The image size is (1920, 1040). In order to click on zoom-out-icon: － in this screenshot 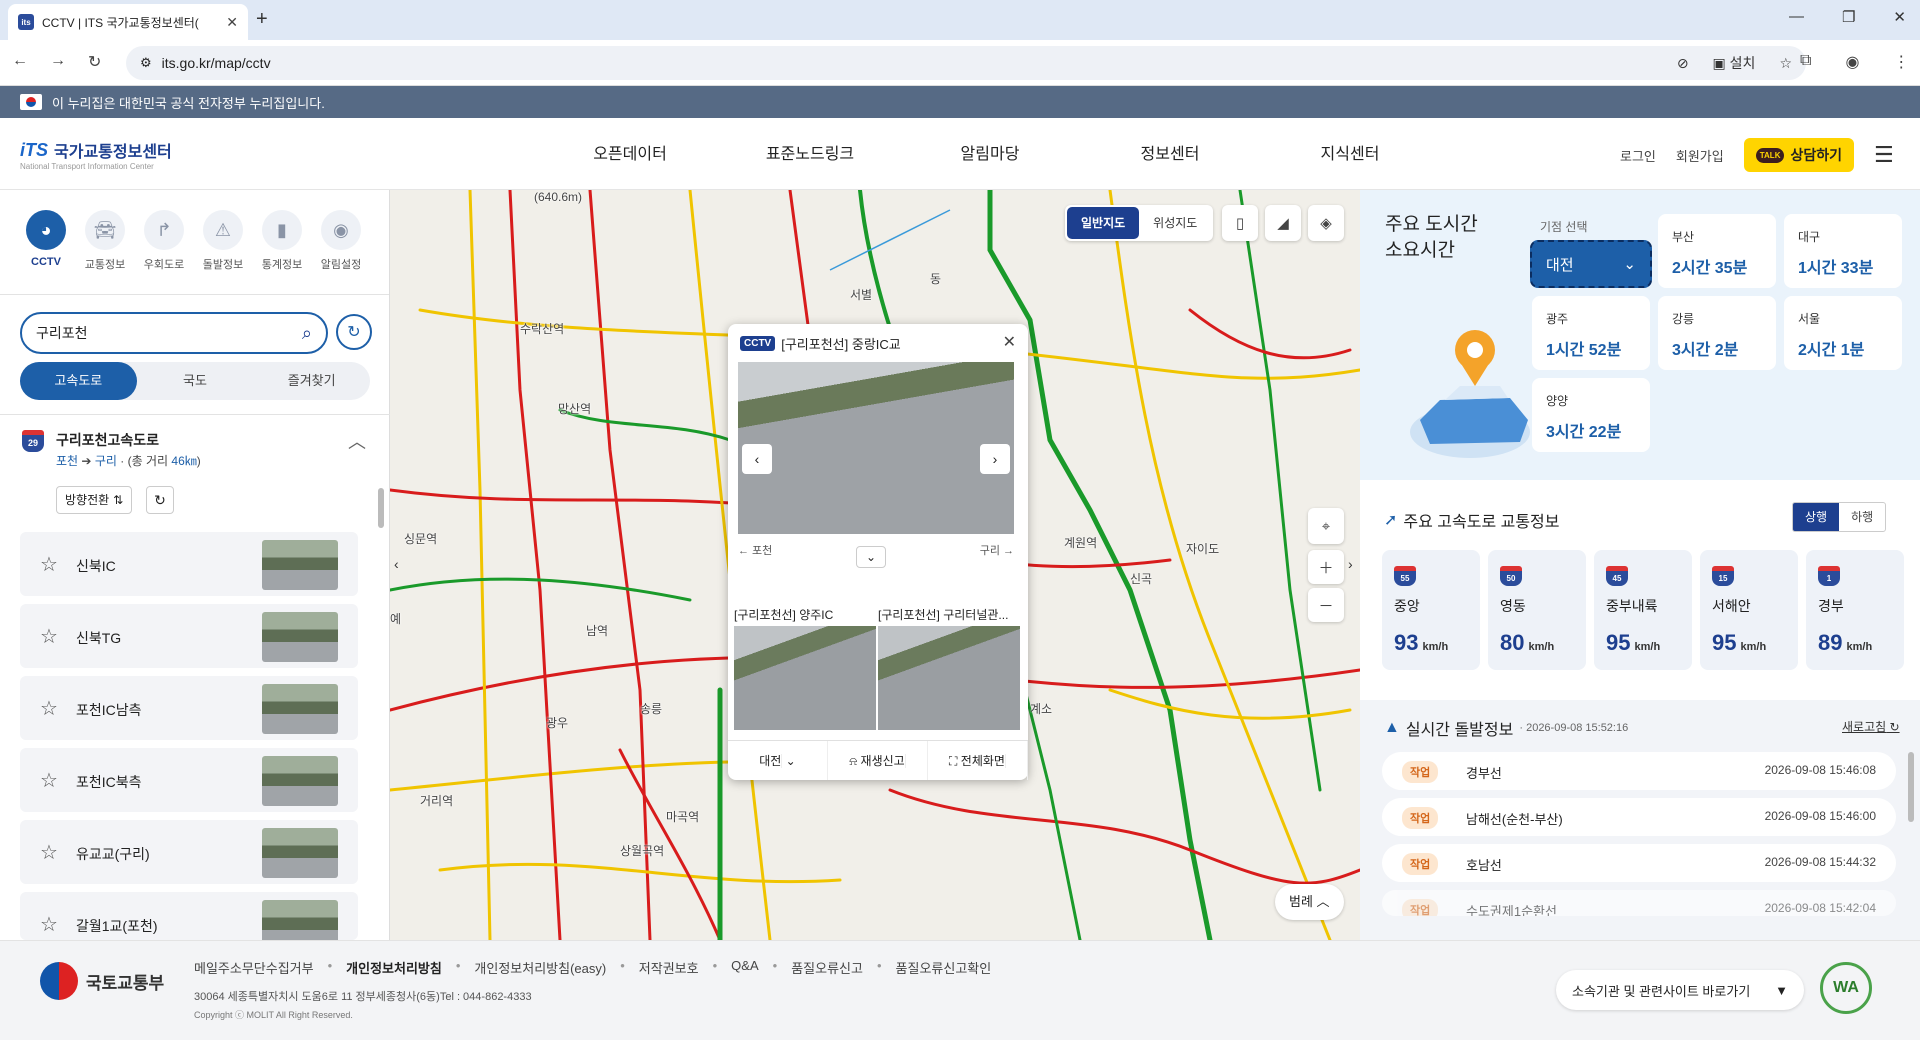, I will do `click(1326, 605)`.